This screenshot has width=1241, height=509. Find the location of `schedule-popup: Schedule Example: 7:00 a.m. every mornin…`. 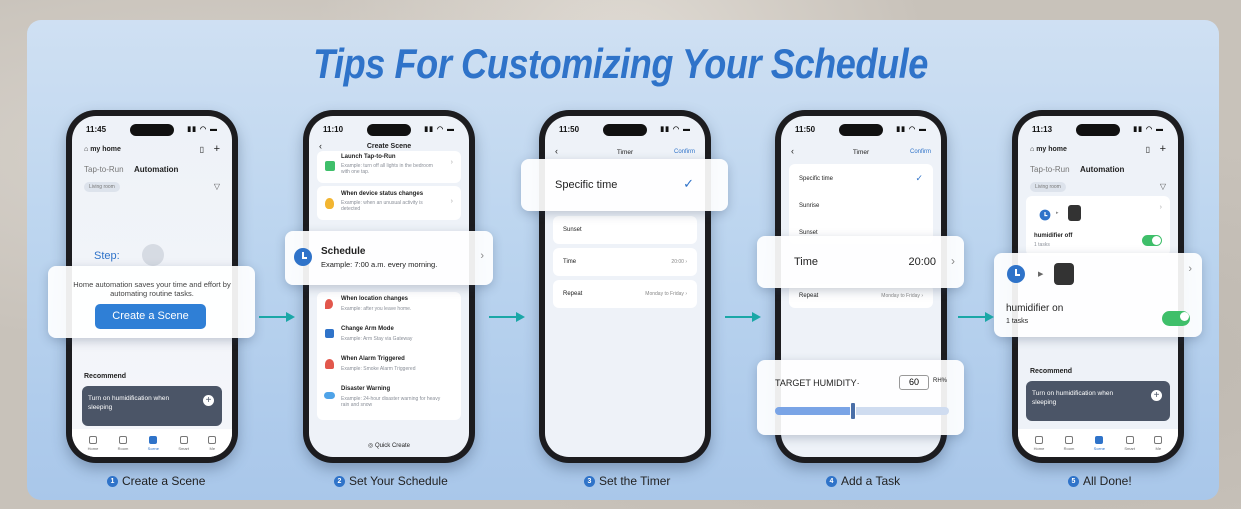

schedule-popup: Schedule Example: 7:00 a.m. every mornin… is located at coordinates (389, 258).